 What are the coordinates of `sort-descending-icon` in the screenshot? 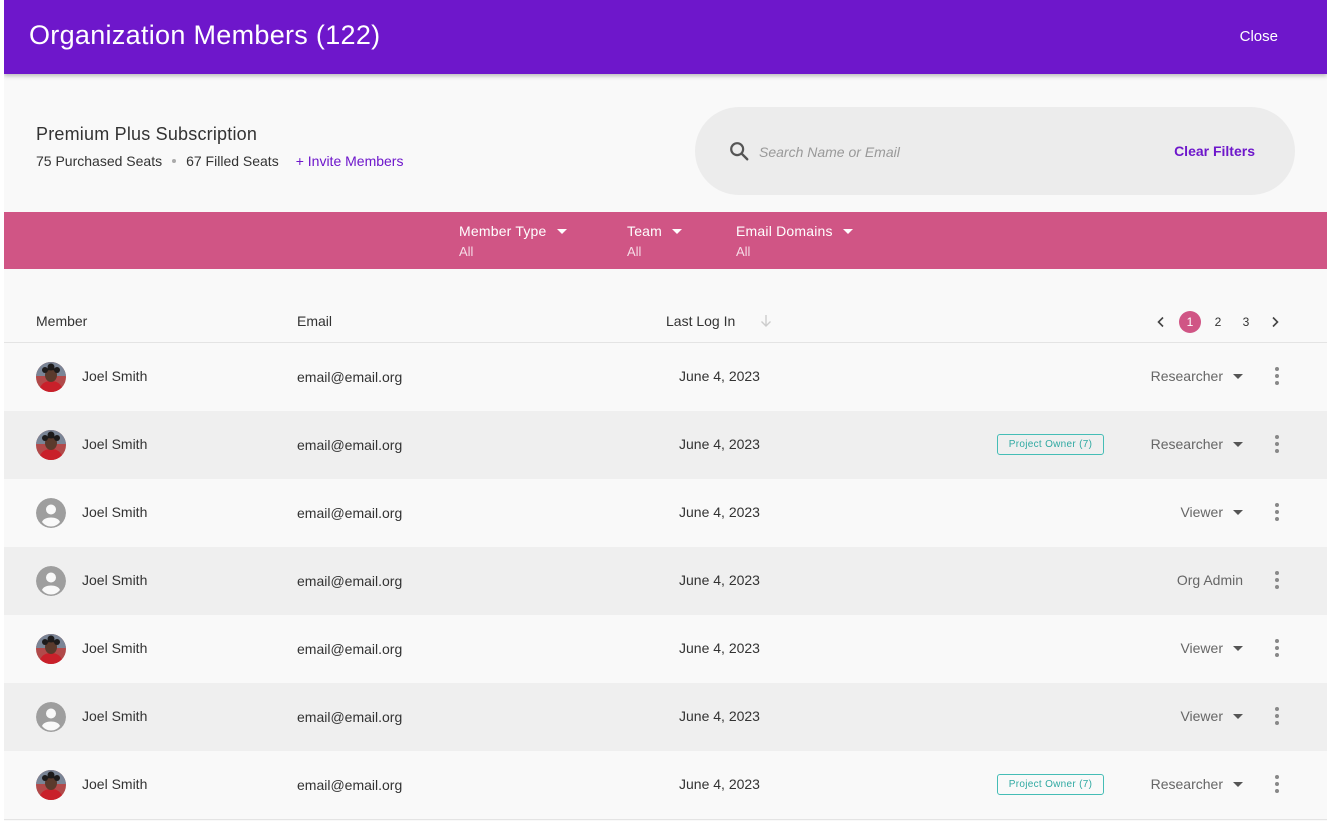 It's located at (766, 321).